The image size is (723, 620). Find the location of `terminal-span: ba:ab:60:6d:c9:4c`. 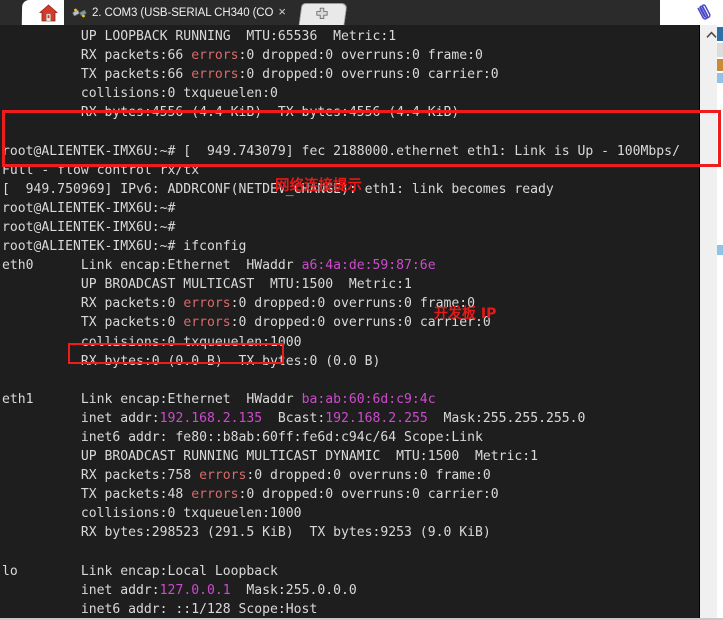

terminal-span: ba:ab:60:6d:c9:4c is located at coordinates (368, 399).